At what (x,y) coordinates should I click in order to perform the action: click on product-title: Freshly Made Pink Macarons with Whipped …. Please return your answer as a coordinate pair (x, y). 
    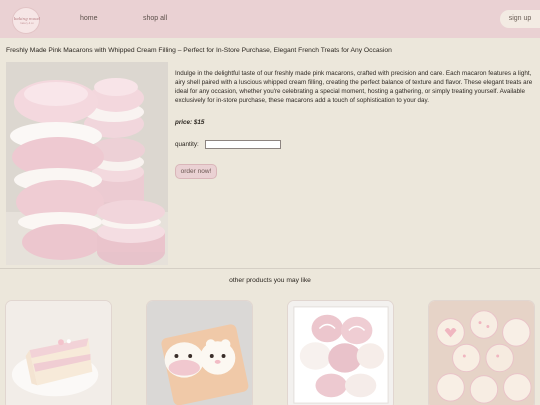
    Looking at the image, I should click on (199, 50).